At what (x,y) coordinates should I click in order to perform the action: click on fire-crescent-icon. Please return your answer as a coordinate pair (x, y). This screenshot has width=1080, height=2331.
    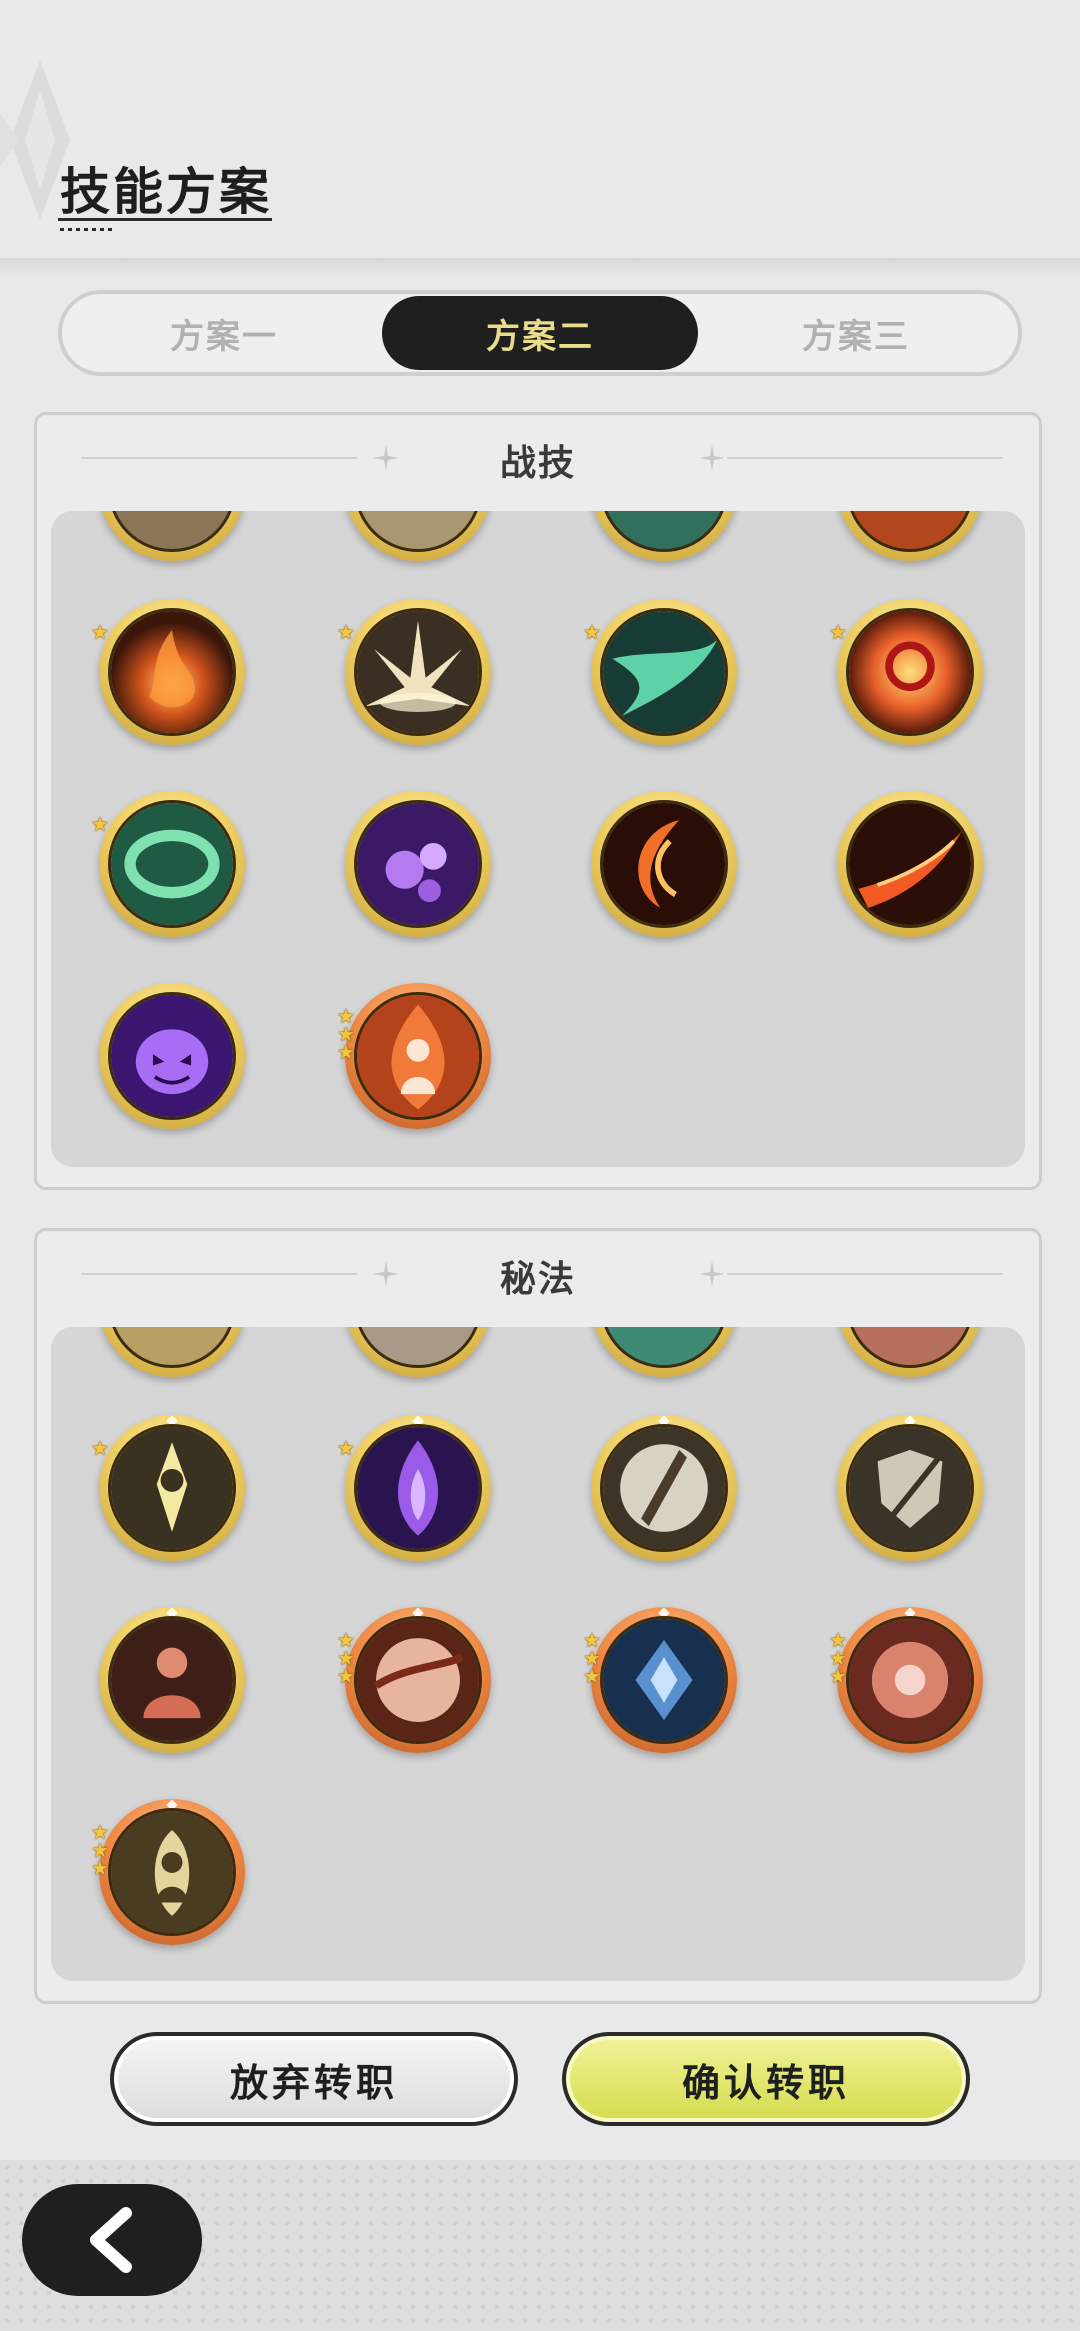
    Looking at the image, I should click on (664, 864).